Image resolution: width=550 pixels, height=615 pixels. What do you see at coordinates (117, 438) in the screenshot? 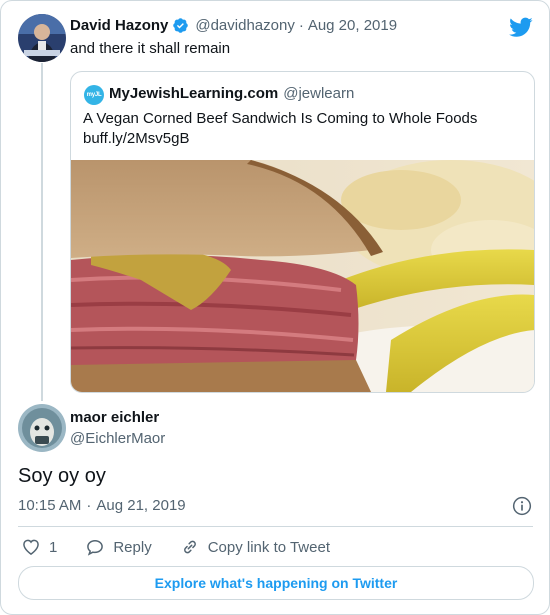
I see `reply-author-handle: @EichlerMaor` at bounding box center [117, 438].